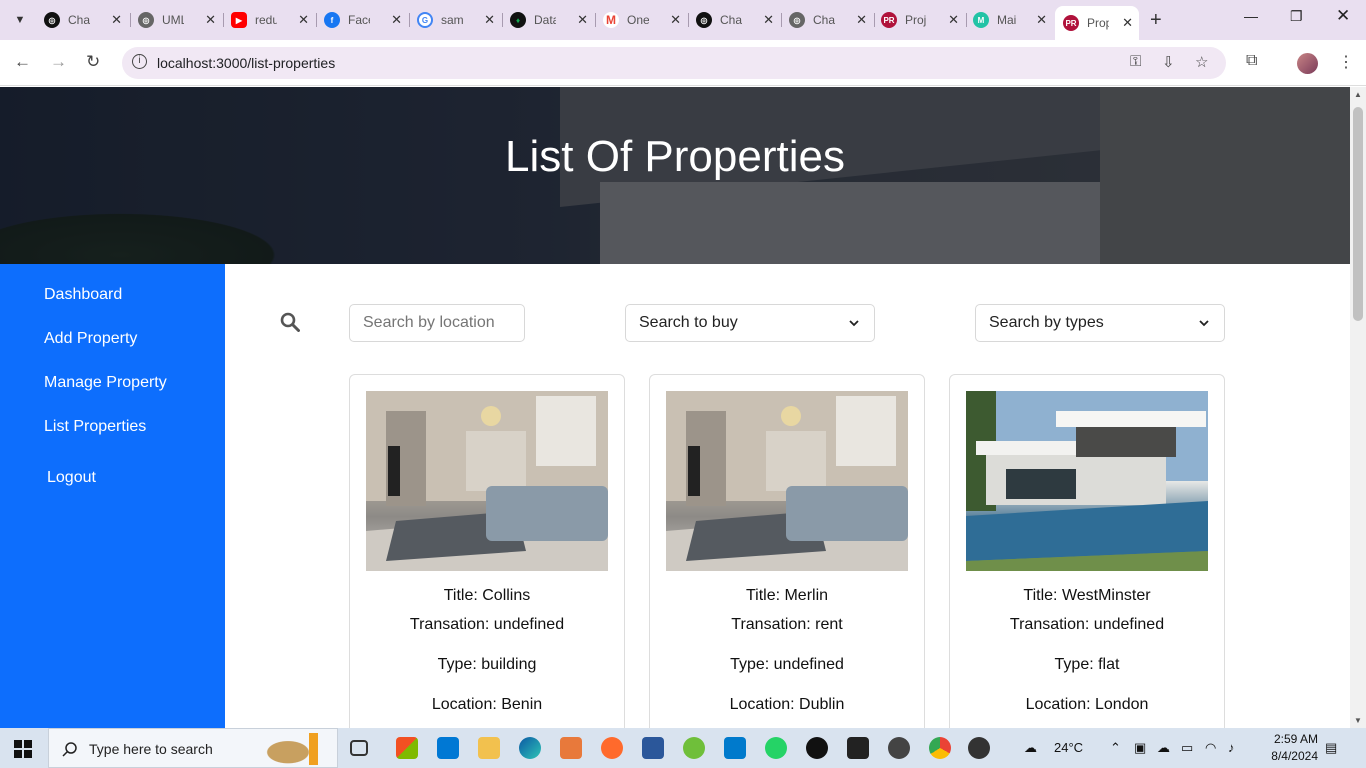 Image resolution: width=1366 pixels, height=768 pixels. I want to click on browser-tab: ♦ Data ✕, so click(552, 20).